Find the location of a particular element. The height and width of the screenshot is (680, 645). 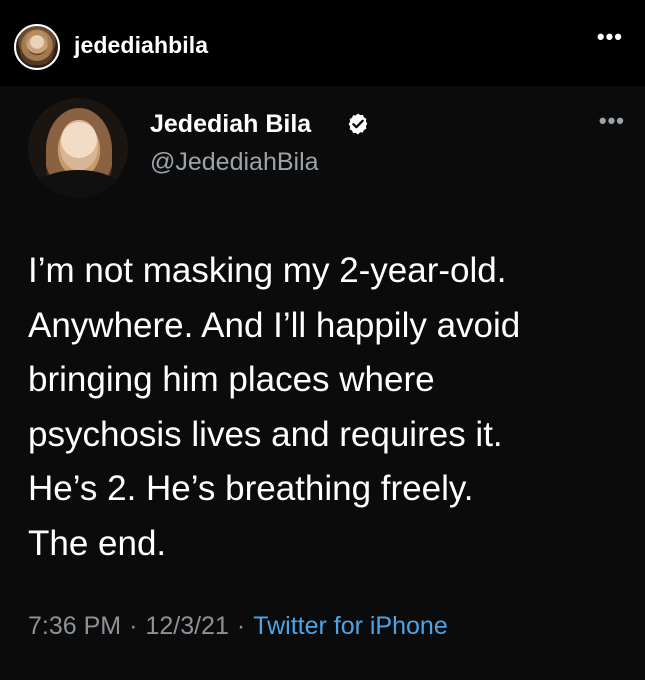

tweet-metadata: 7:36 PM · 12/3/21 · Twitter for iPhone is located at coordinates (238, 626).